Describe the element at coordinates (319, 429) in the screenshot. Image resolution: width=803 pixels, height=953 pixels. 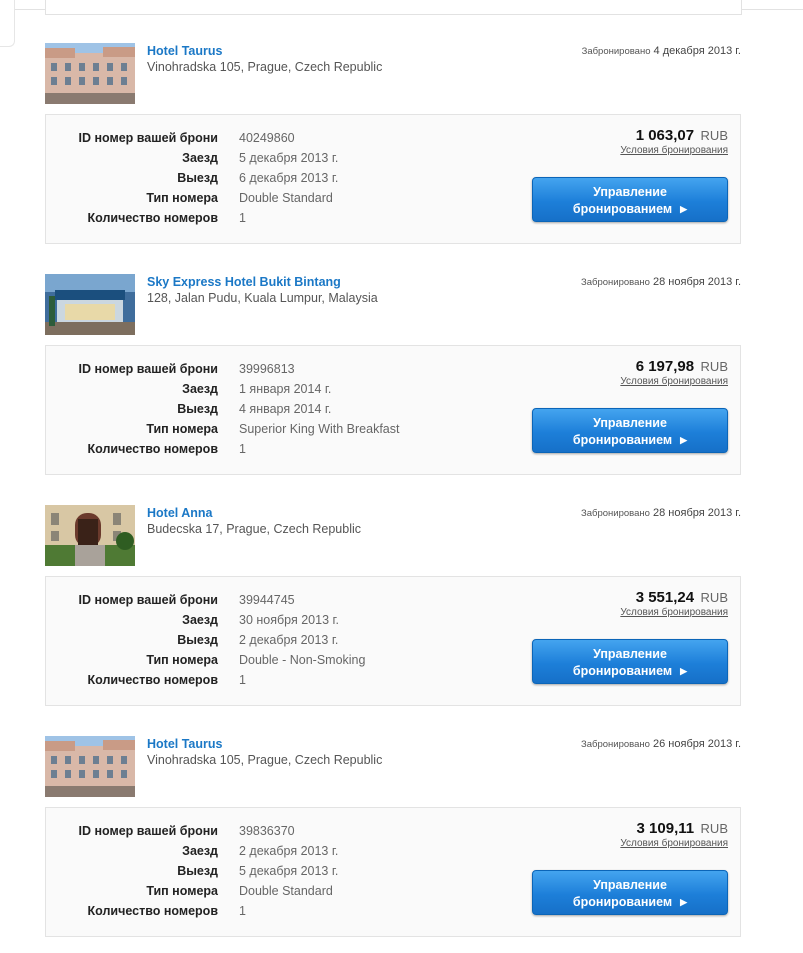
I see `room-type-value: Superior King With Breakfast` at that location.